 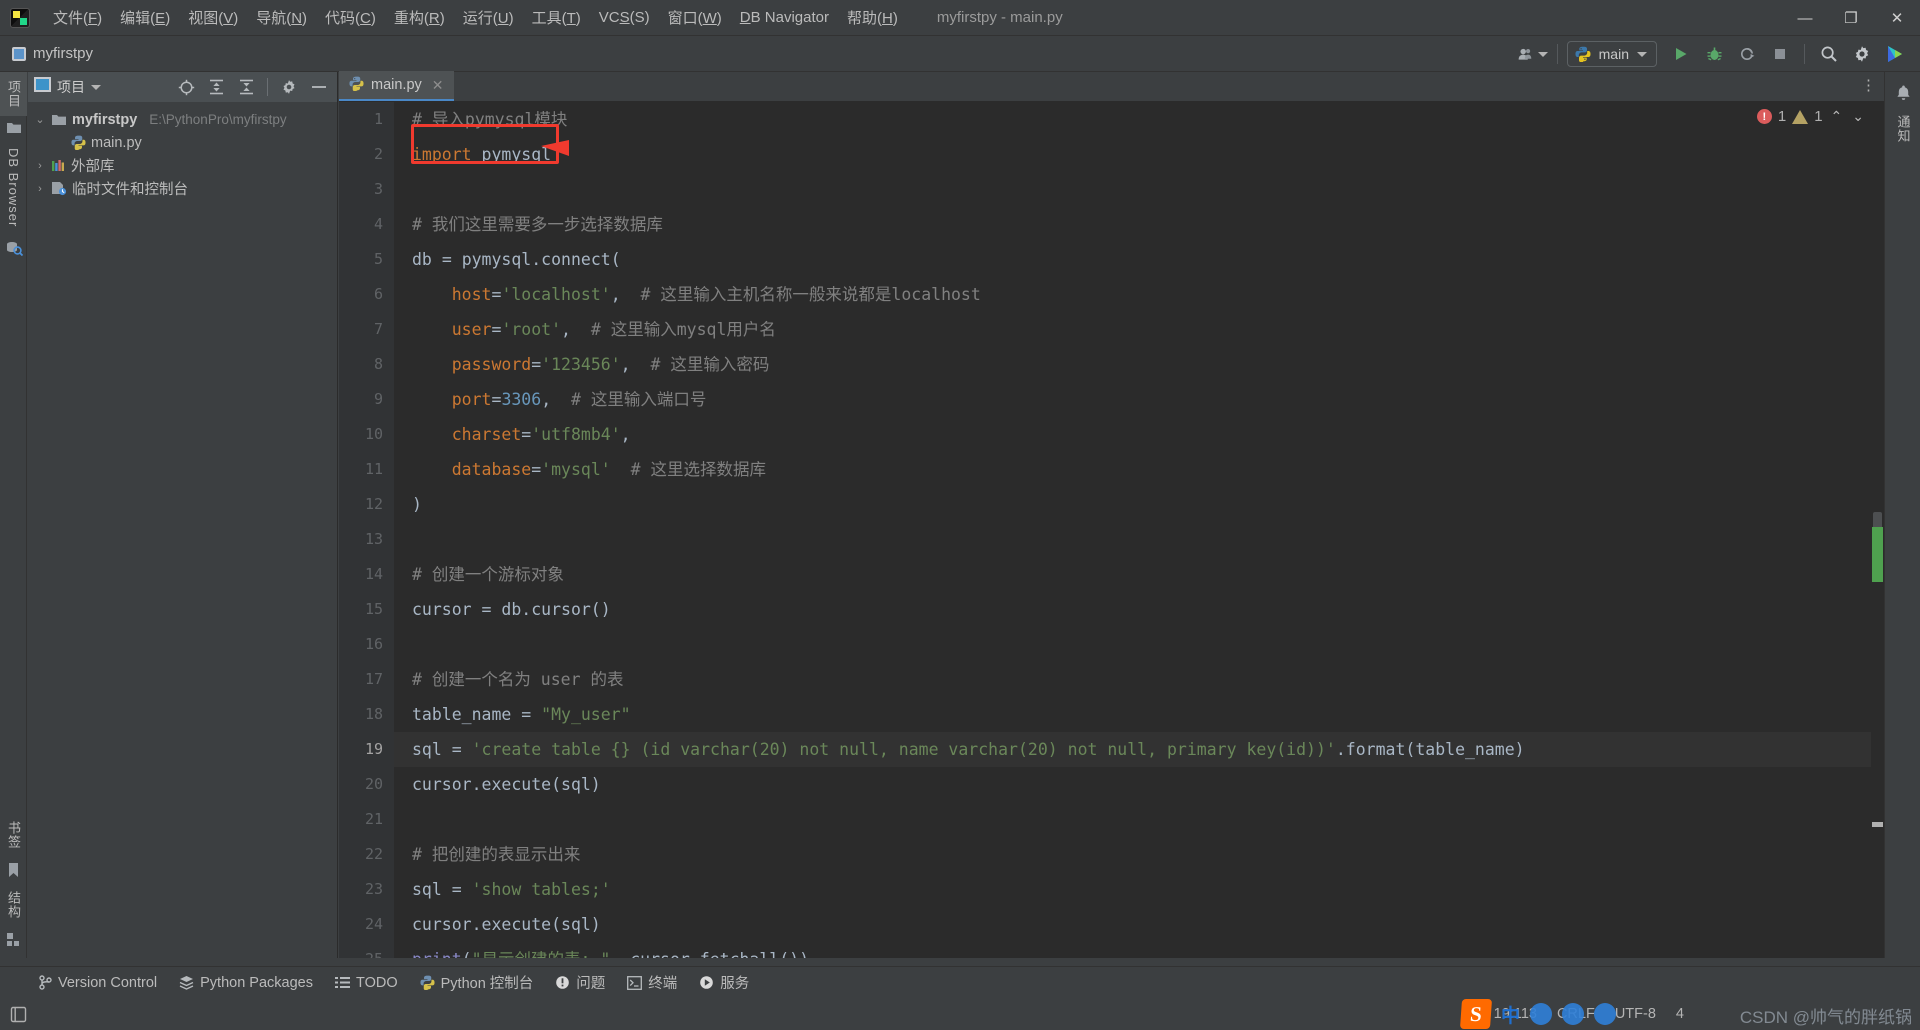 I want to click on db-browser-icon, so click(x=13, y=248).